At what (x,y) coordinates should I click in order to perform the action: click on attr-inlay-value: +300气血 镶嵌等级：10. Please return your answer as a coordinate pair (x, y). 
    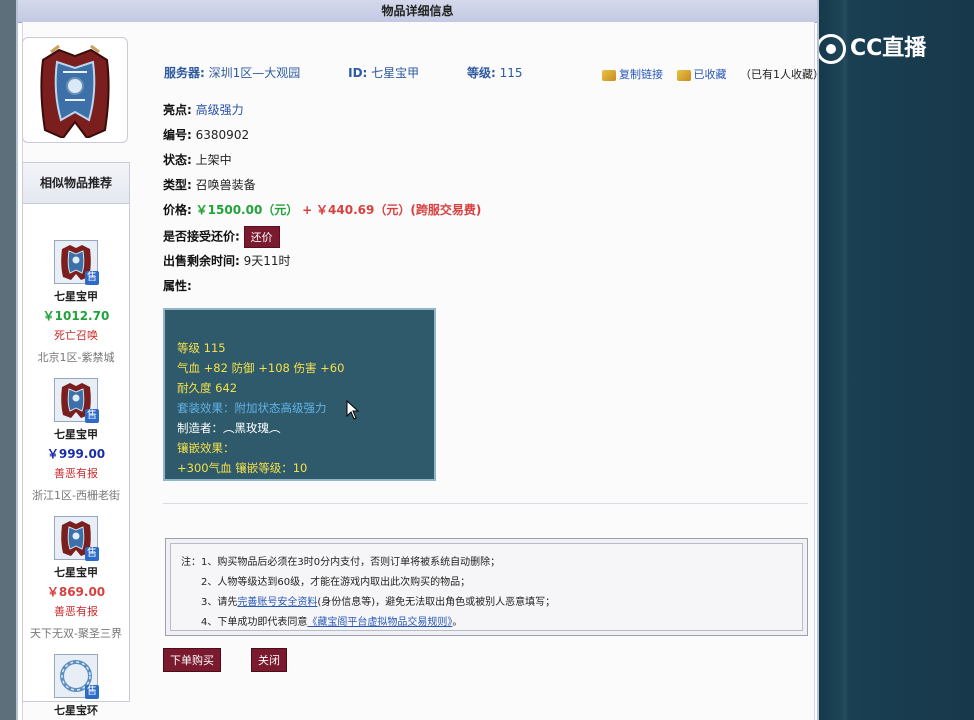
    Looking at the image, I should click on (242, 468).